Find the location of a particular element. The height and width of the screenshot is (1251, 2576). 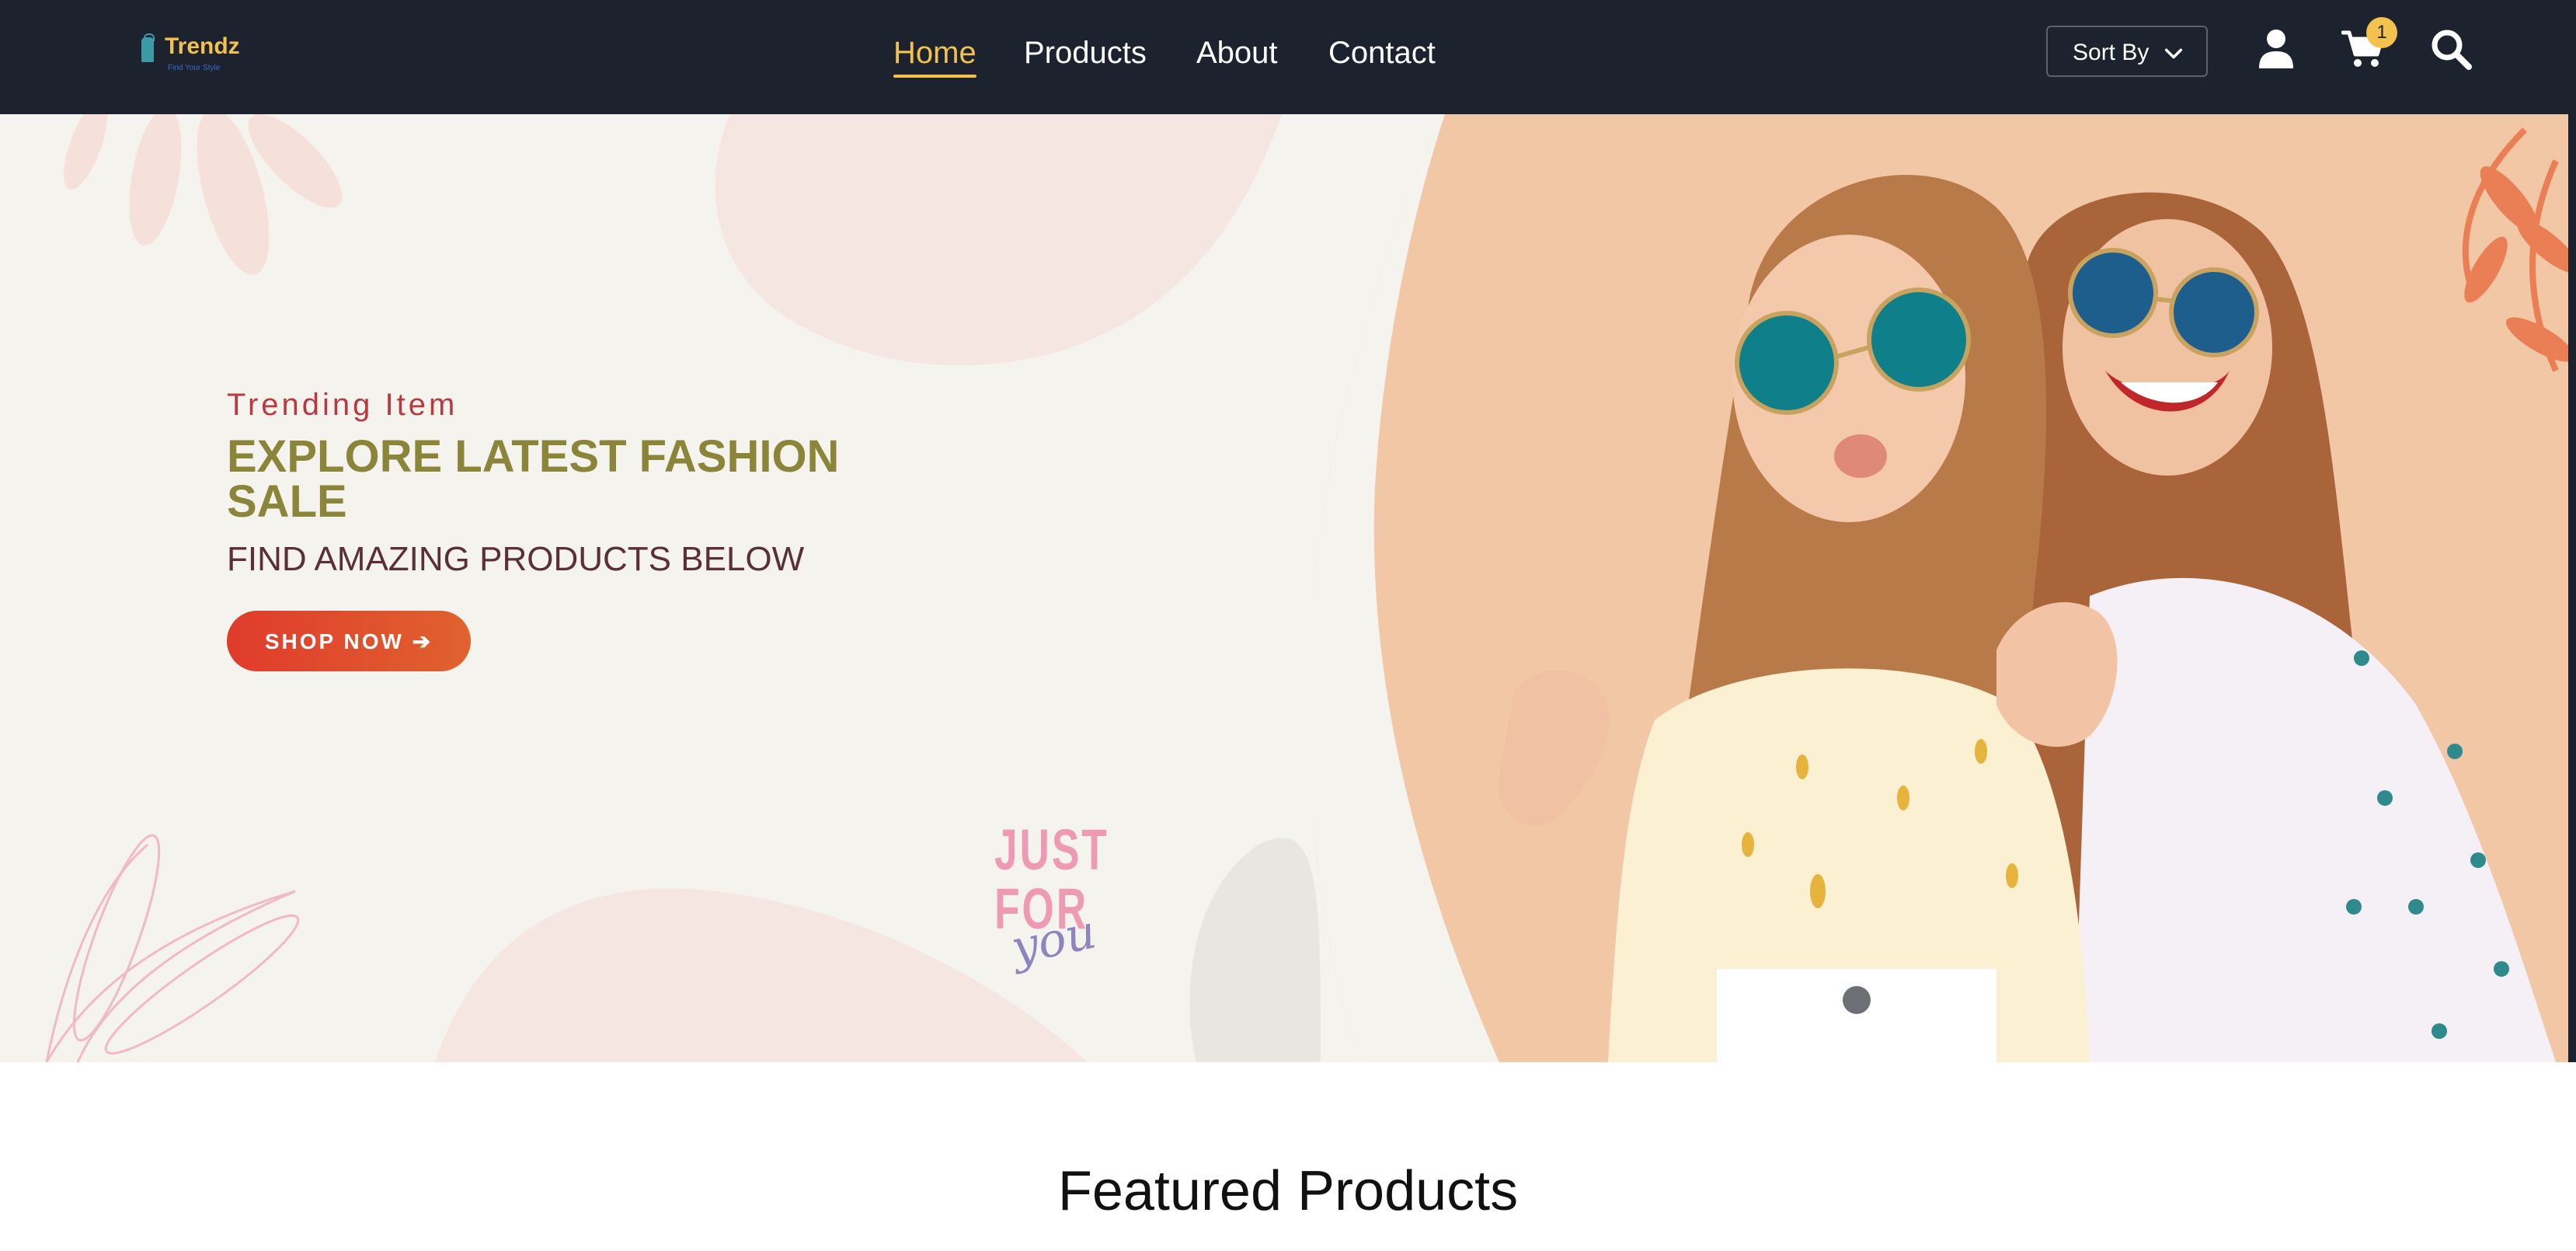

brand-name: Trendz is located at coordinates (203, 46).